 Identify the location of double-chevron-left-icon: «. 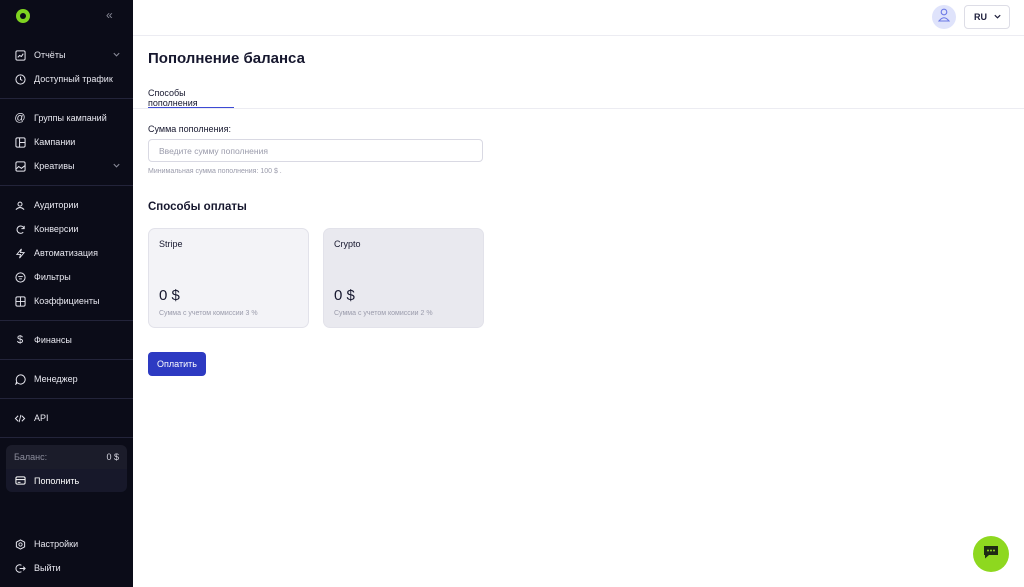
(109, 15).